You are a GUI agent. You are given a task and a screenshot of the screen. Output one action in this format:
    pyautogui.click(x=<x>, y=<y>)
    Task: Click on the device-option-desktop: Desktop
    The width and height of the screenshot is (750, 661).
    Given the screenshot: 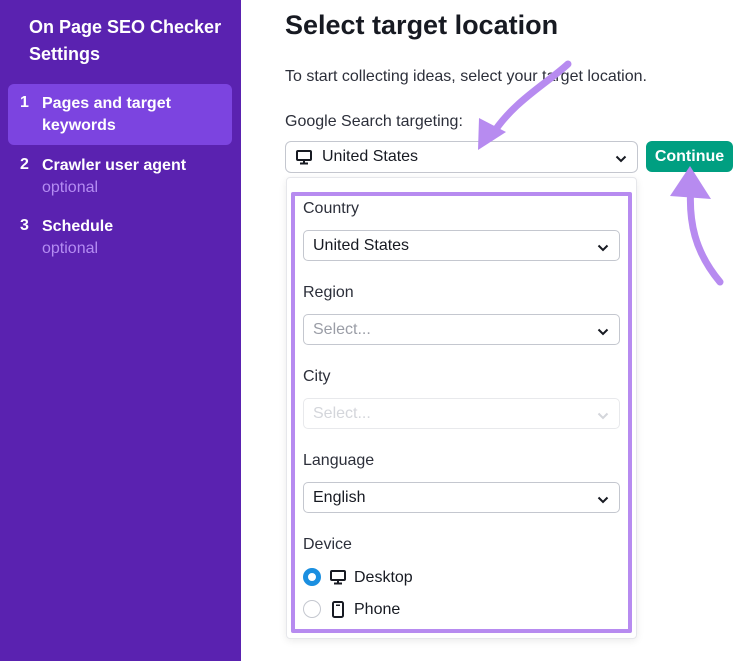 What is the action you would take?
    pyautogui.click(x=383, y=577)
    